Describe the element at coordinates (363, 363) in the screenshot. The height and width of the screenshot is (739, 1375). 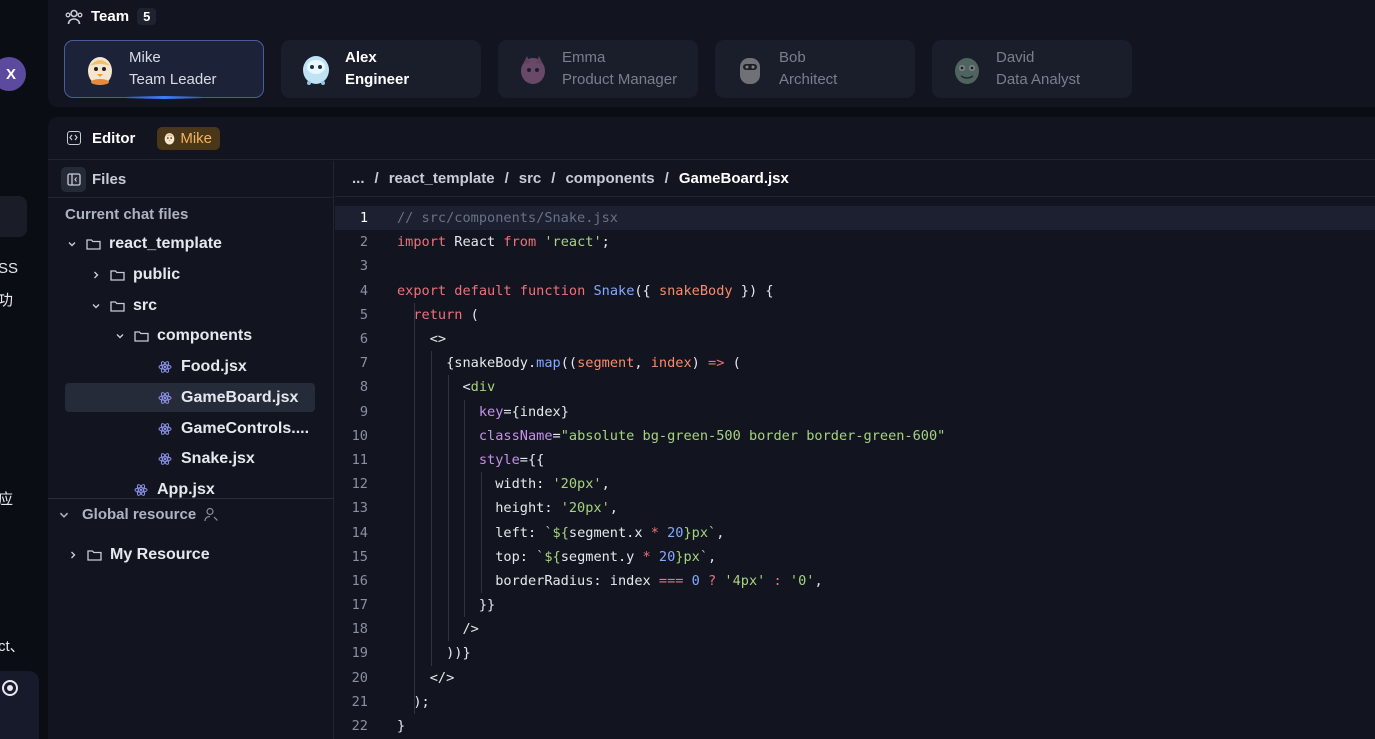
I see `line-number: 7` at that location.